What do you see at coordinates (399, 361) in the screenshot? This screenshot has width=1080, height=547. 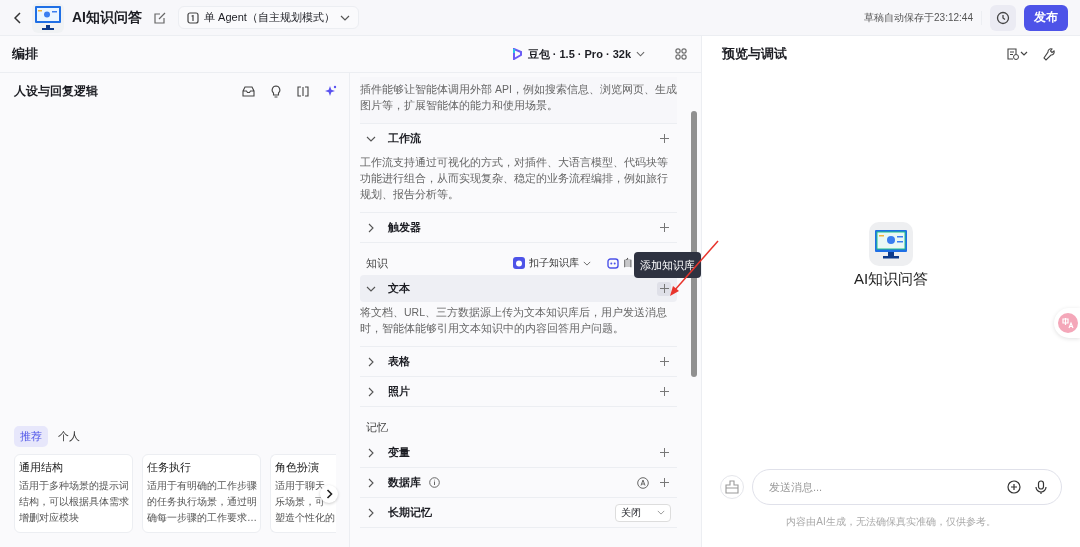 I see `section-title: 表格` at bounding box center [399, 361].